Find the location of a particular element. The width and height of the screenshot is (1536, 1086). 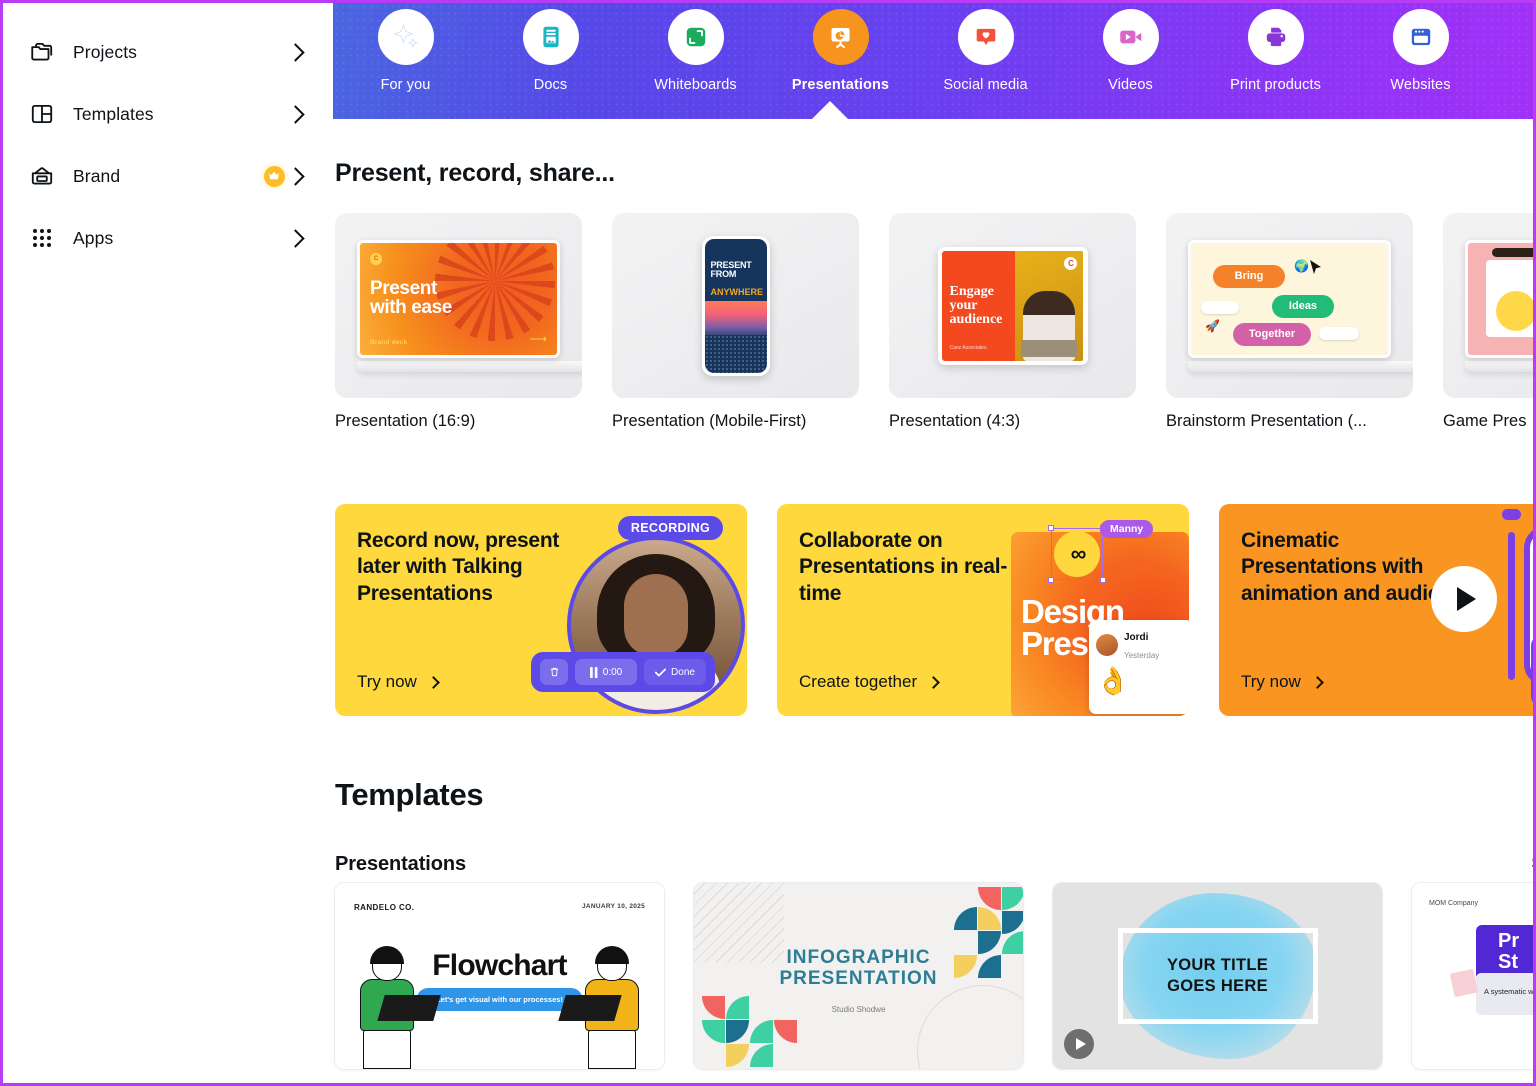

doctype-label: Game Pres is located at coordinates (1485, 421).